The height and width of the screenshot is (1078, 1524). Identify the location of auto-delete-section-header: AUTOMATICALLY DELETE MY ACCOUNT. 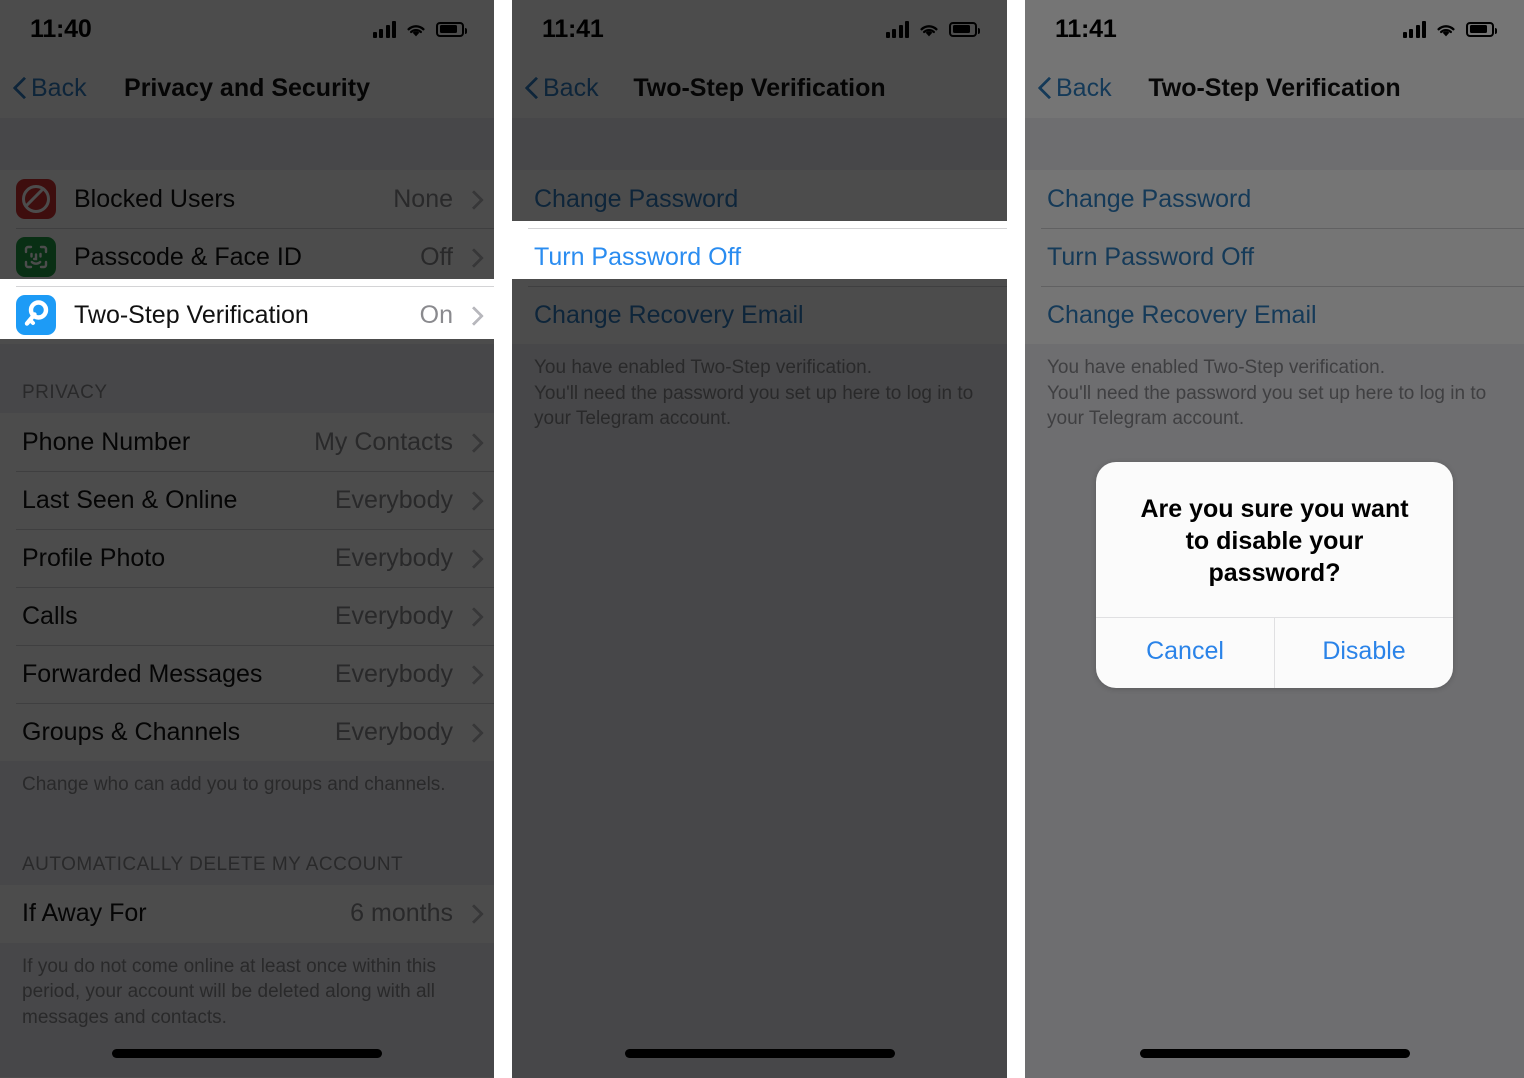
(247, 850).